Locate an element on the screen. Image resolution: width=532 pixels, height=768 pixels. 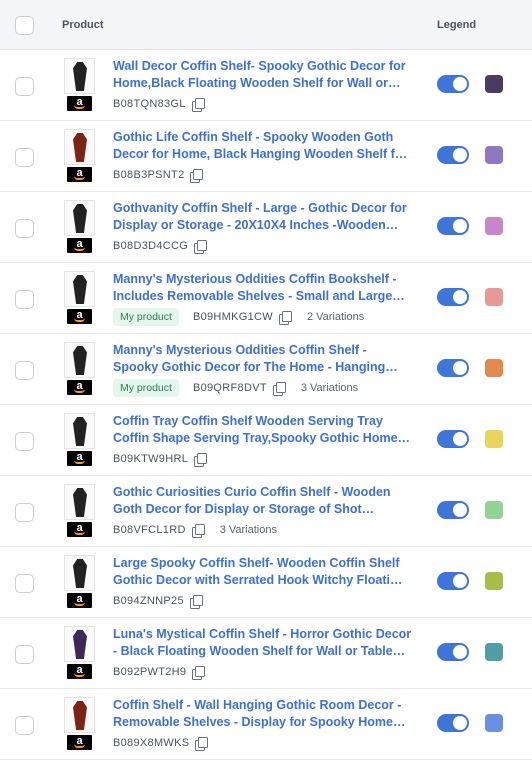
variations-count: 2 Variations is located at coordinates (335, 317).